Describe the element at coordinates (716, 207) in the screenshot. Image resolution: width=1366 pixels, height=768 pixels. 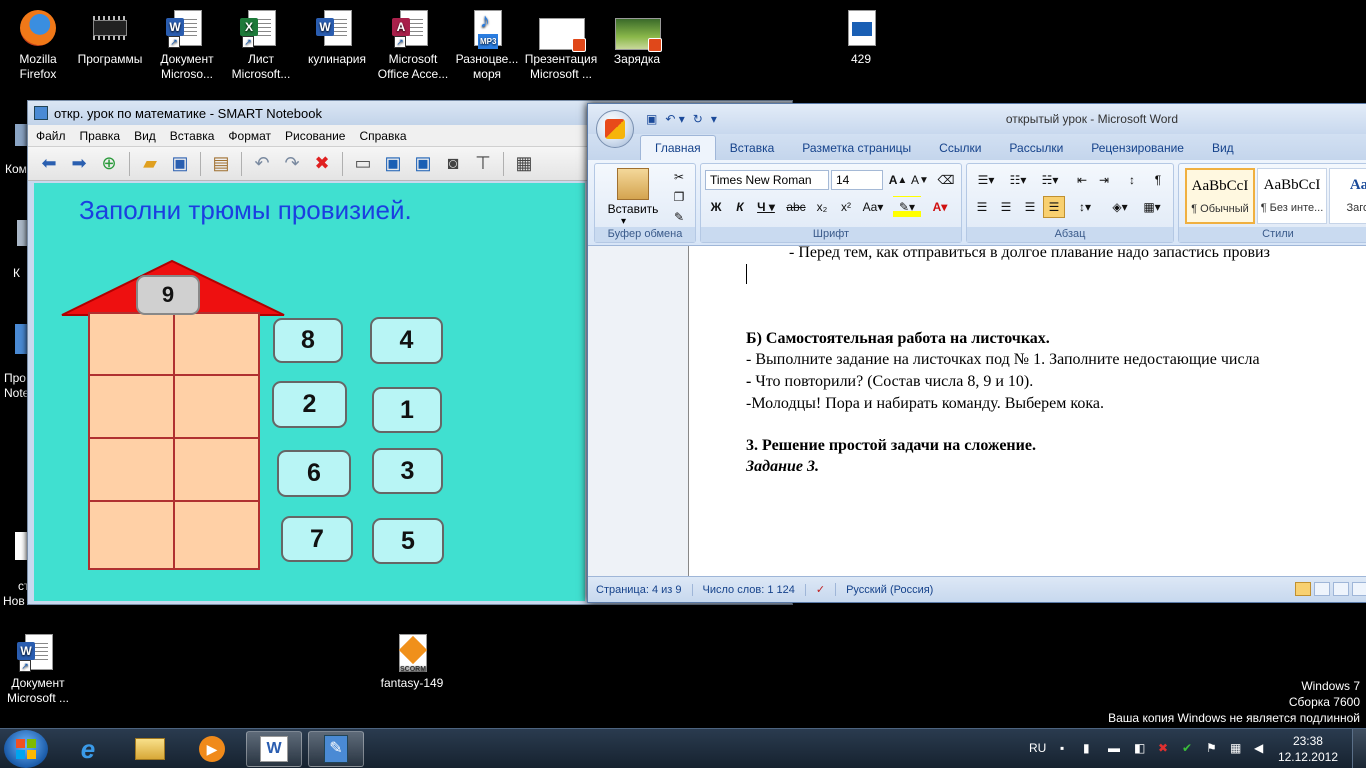
I see `bold-button: Ж` at that location.